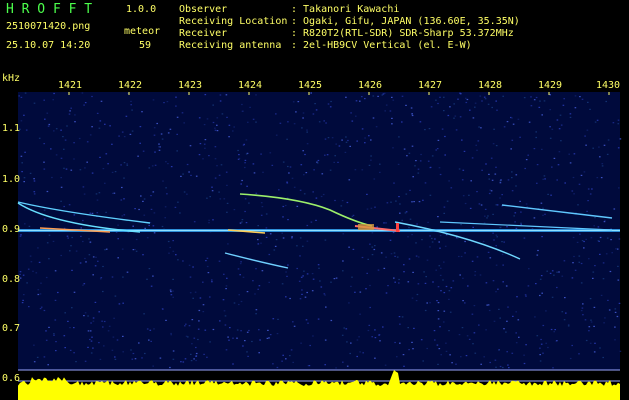 The height and width of the screenshot is (400, 629). What do you see at coordinates (141, 9) in the screenshot?
I see `app-version: 1.0.0` at bounding box center [141, 9].